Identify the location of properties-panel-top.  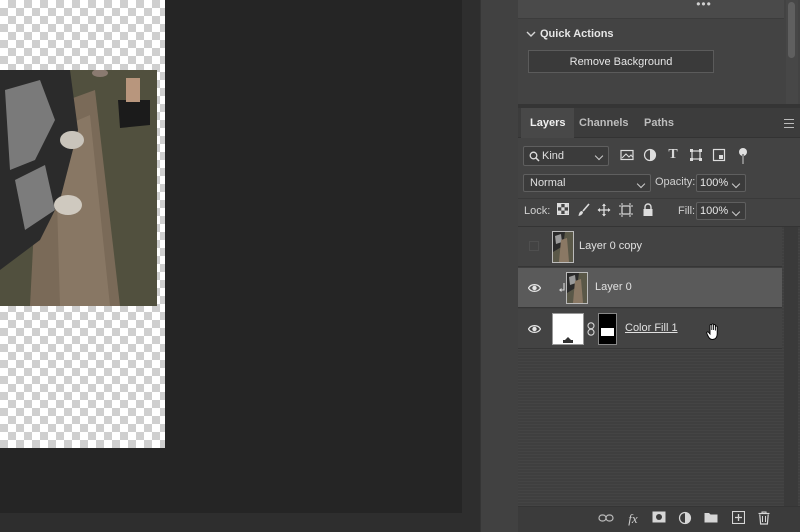
(651, 9).